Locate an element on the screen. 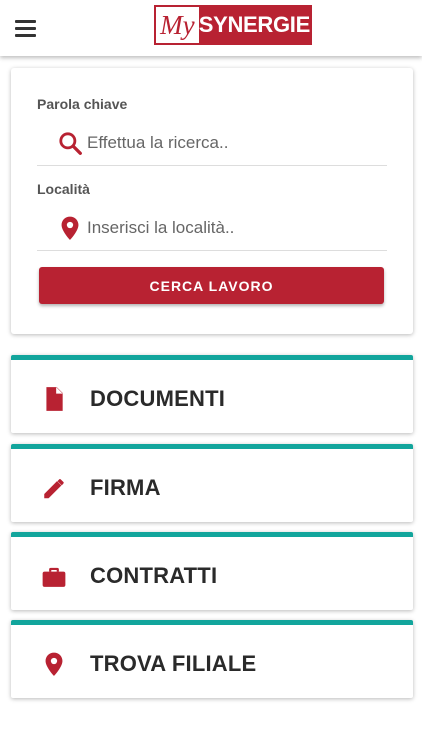  search-job-button: CERCA LAVORO is located at coordinates (211, 285).